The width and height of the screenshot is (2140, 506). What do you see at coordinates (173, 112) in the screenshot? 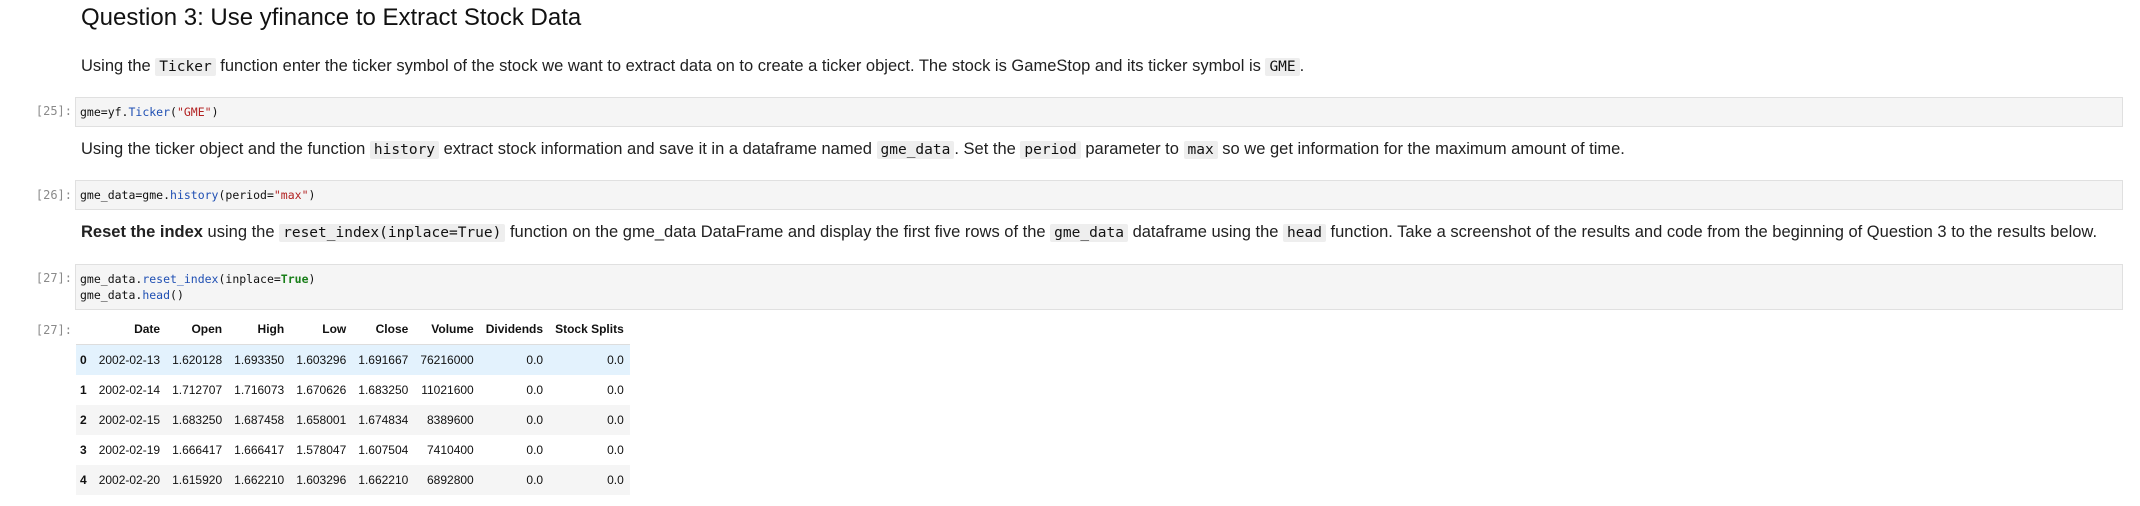
I see `code-text: (` at bounding box center [173, 112].